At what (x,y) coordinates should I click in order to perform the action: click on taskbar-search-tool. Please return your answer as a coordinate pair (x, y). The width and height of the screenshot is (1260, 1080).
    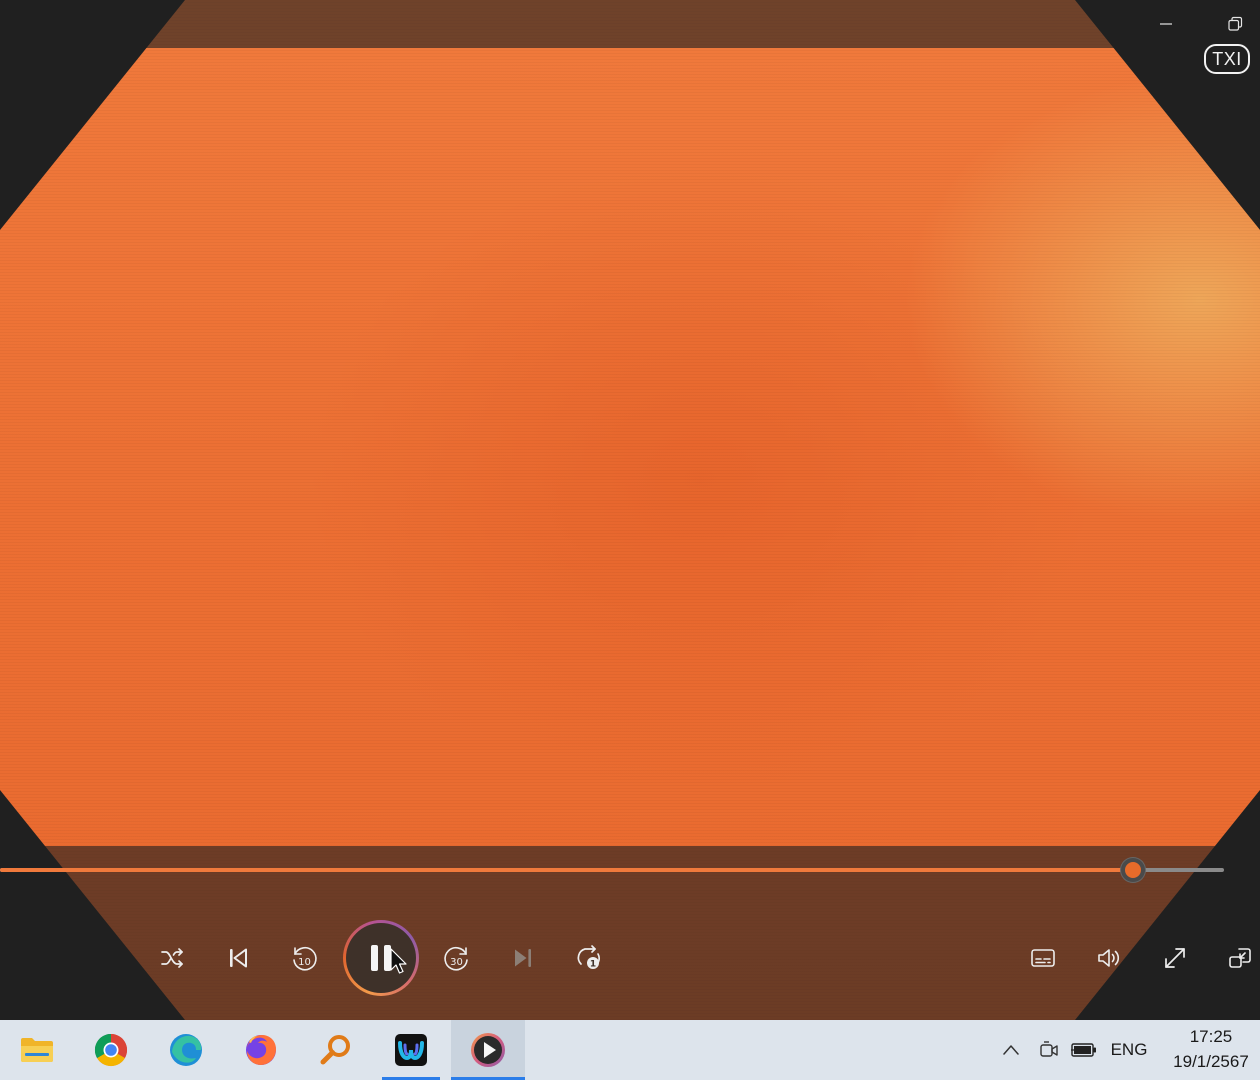
    Looking at the image, I should click on (336, 1050).